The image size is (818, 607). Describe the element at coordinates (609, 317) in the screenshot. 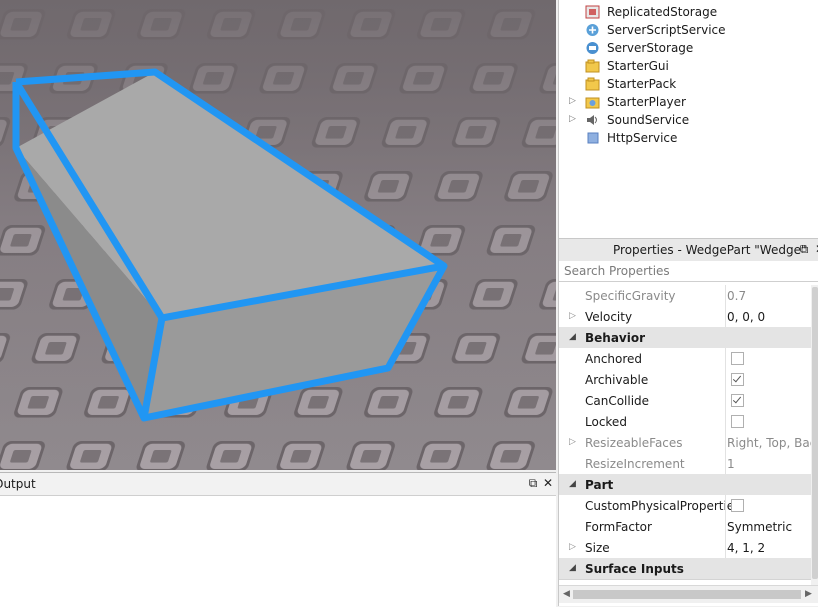

I see `property-name: Velocity` at that location.